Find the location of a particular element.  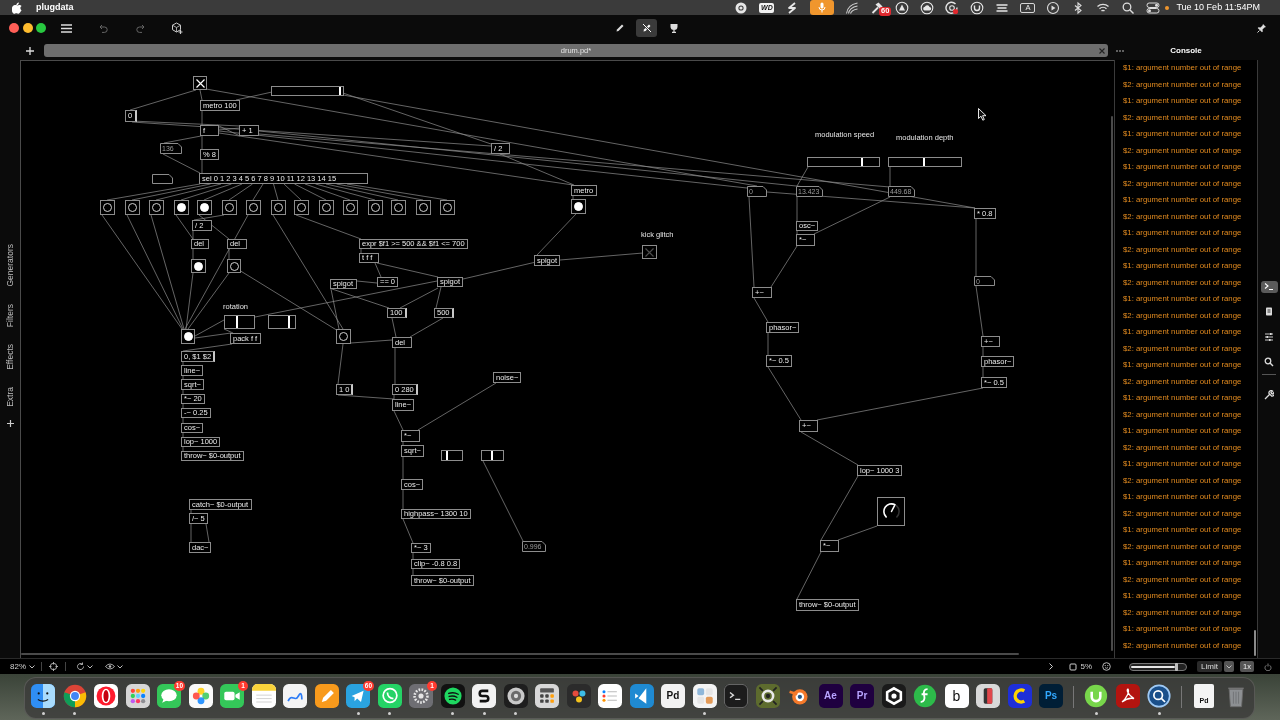

toggles-icon is located at coordinates (1153, 7).